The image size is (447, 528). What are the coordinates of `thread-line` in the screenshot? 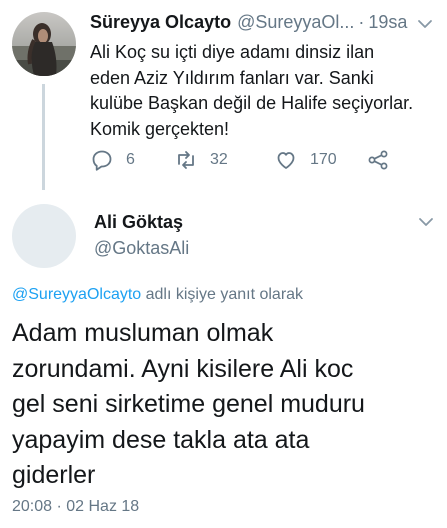 It's located at (43, 137).